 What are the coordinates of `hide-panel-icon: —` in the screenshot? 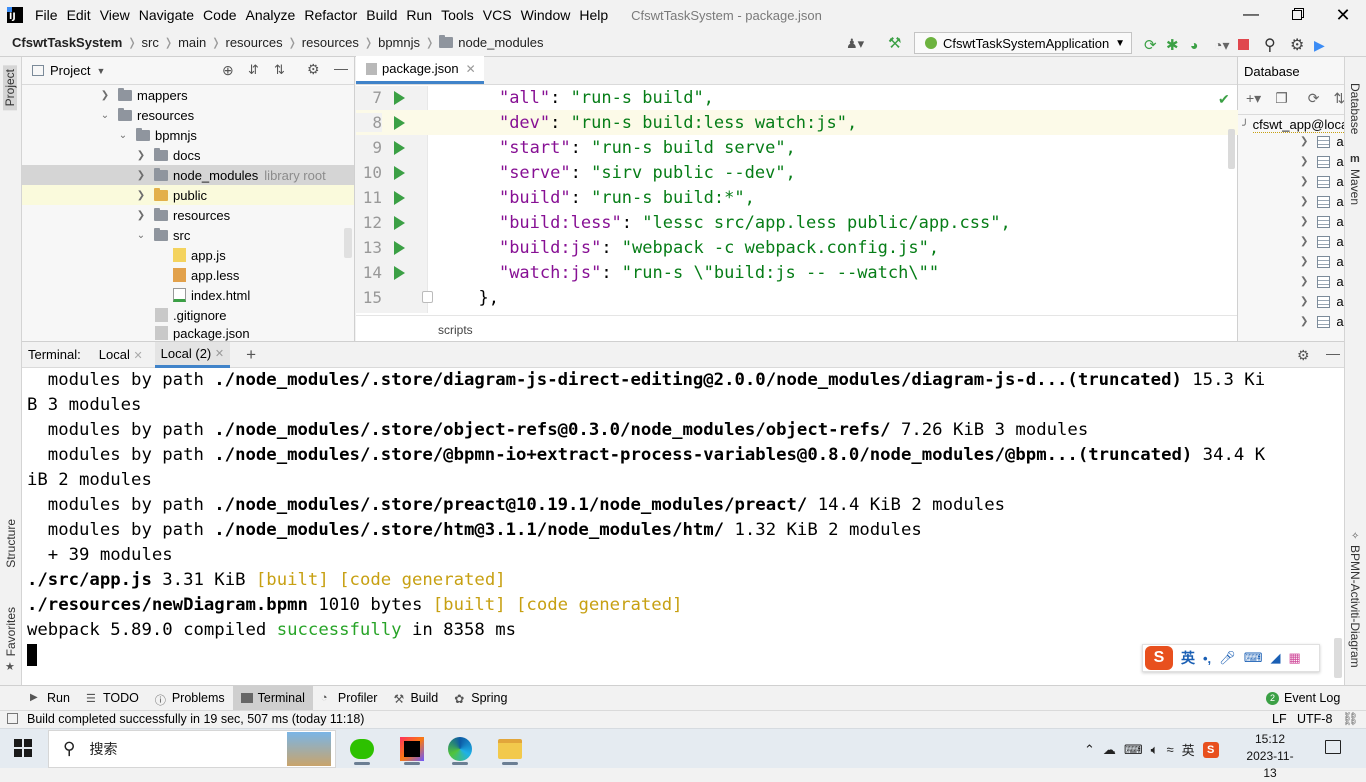 It's located at (1333, 353).